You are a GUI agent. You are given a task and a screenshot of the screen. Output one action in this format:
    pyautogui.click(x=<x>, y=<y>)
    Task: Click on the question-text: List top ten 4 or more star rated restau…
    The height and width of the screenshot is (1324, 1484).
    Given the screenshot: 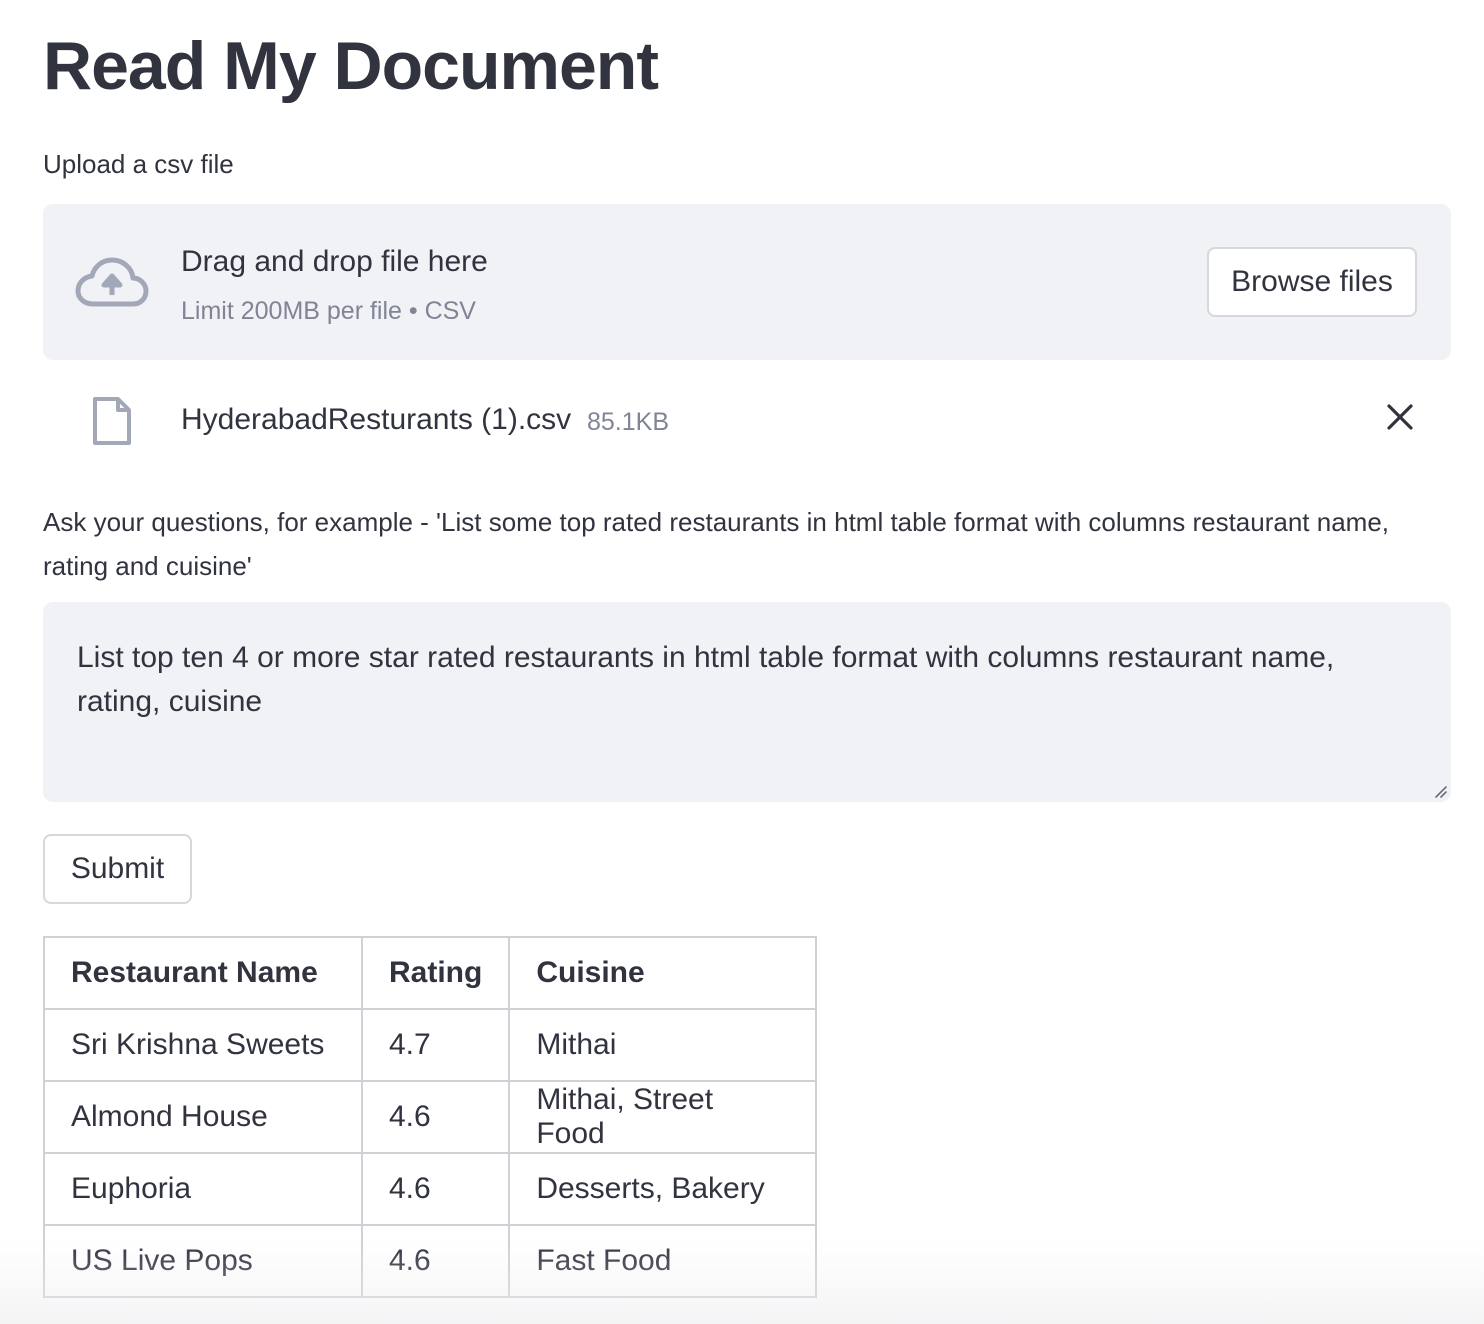 What is the action you would take?
    pyautogui.click(x=706, y=679)
    